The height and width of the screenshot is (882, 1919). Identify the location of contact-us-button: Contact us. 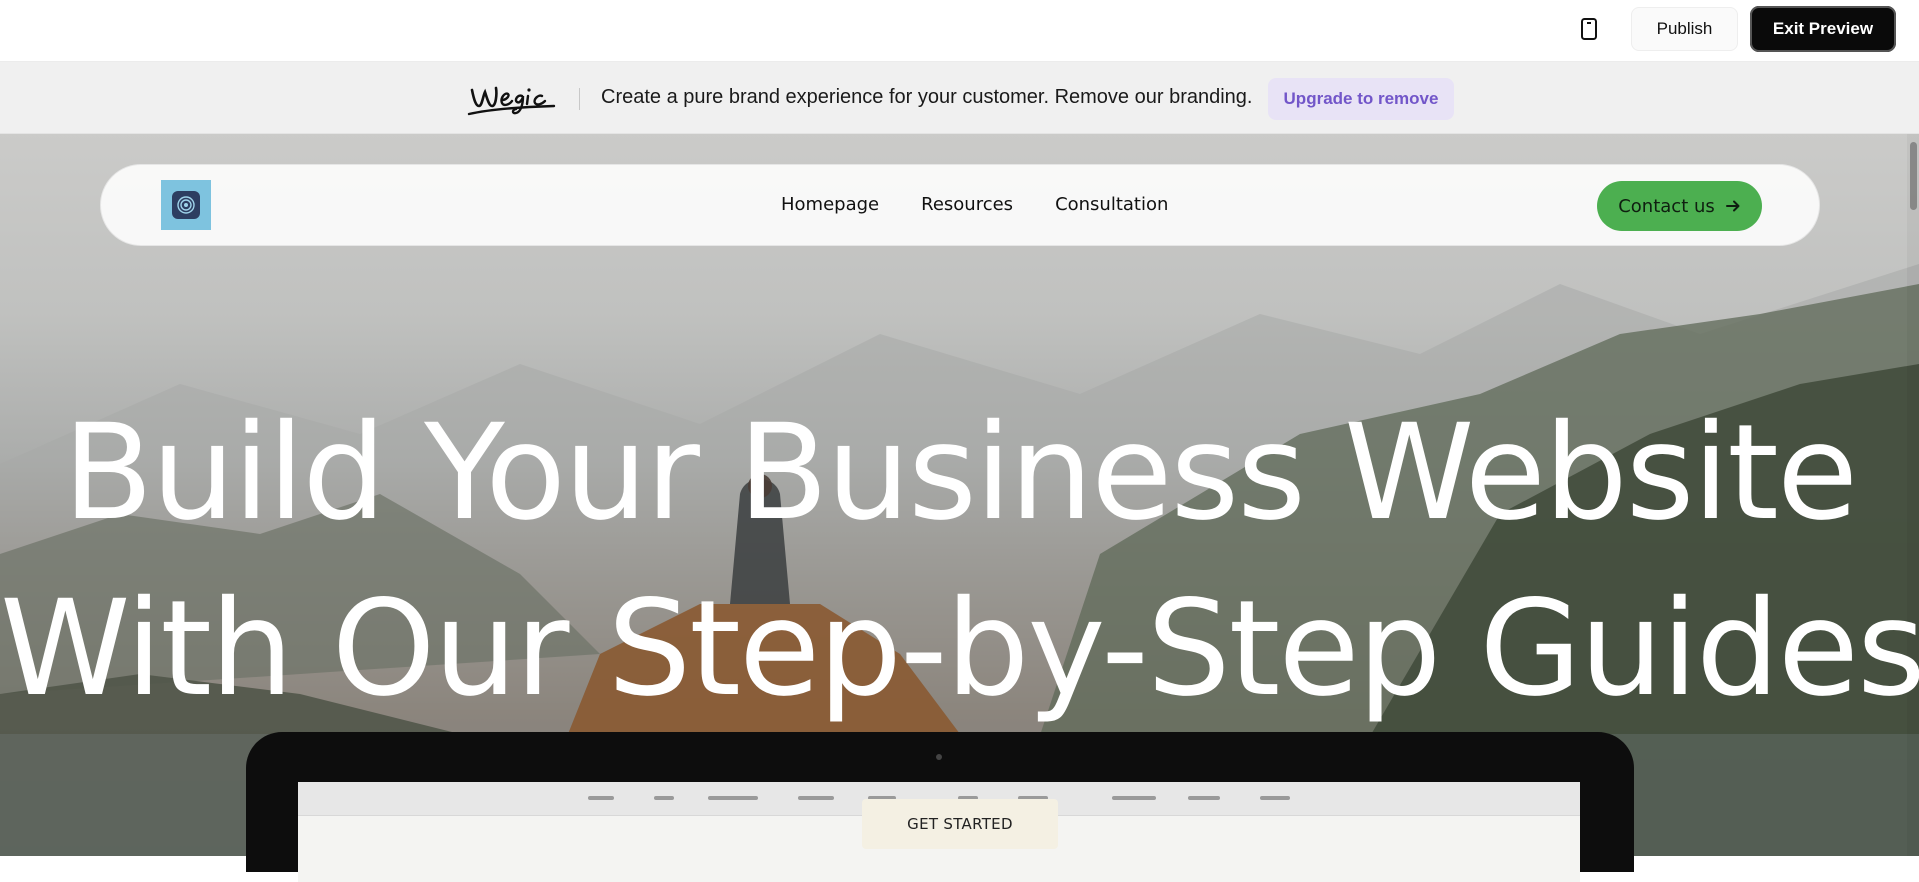
(1679, 206).